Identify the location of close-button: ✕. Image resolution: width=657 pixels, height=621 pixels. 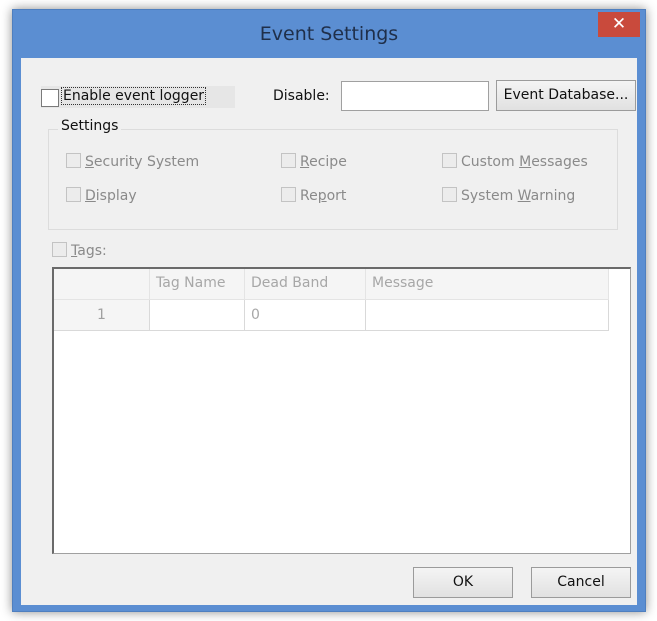
(619, 24).